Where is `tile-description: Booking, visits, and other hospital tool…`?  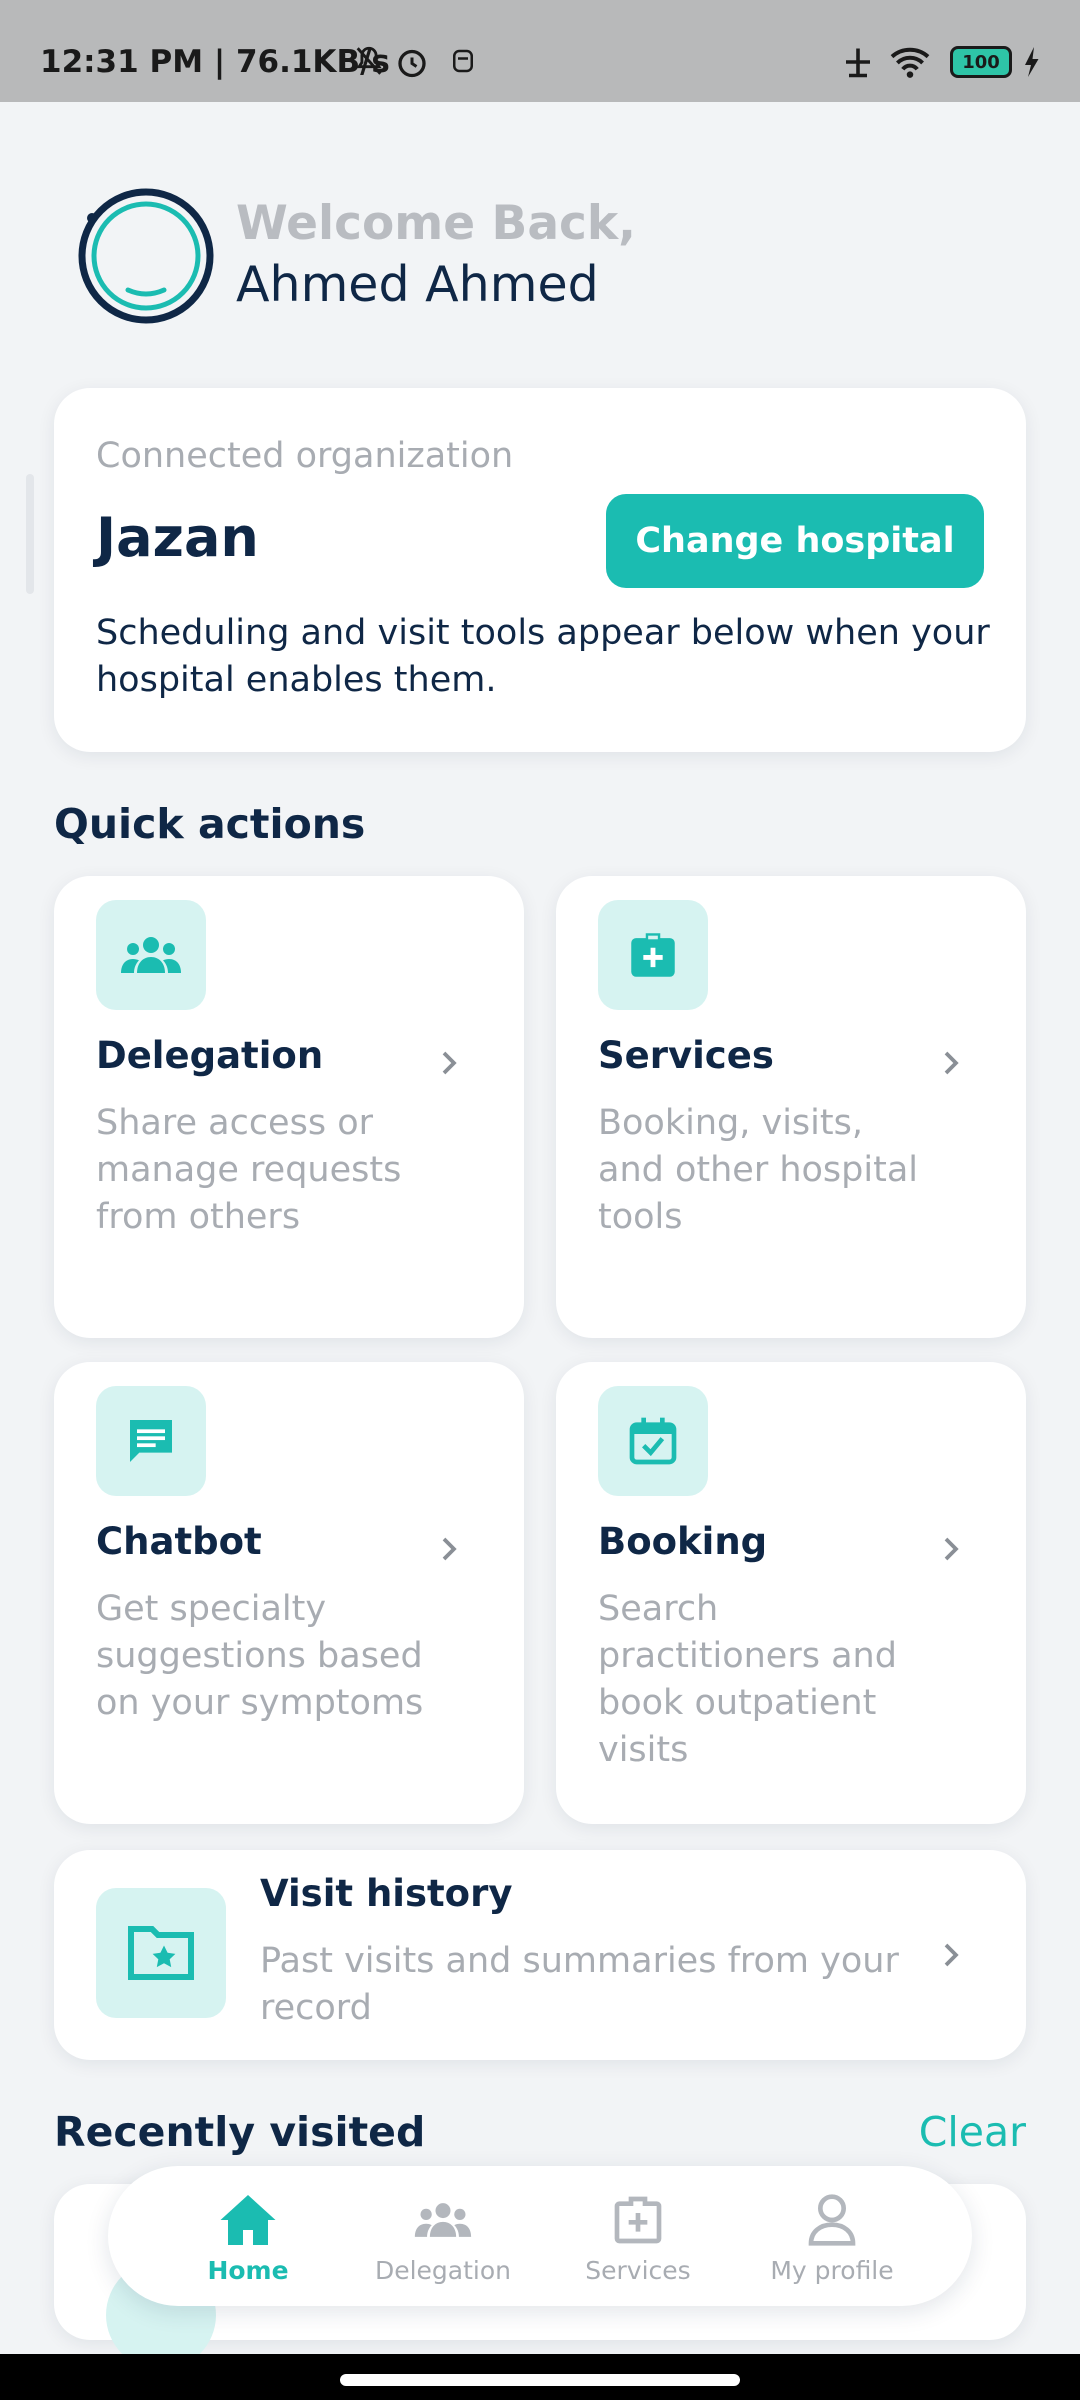
tile-description: Booking, visits, and other hospital tool… is located at coordinates (758, 1170).